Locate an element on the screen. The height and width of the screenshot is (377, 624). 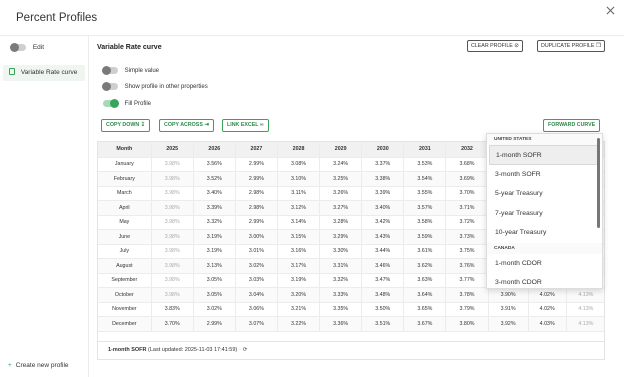
rate-cell: 3.54% is located at coordinates (425, 179).